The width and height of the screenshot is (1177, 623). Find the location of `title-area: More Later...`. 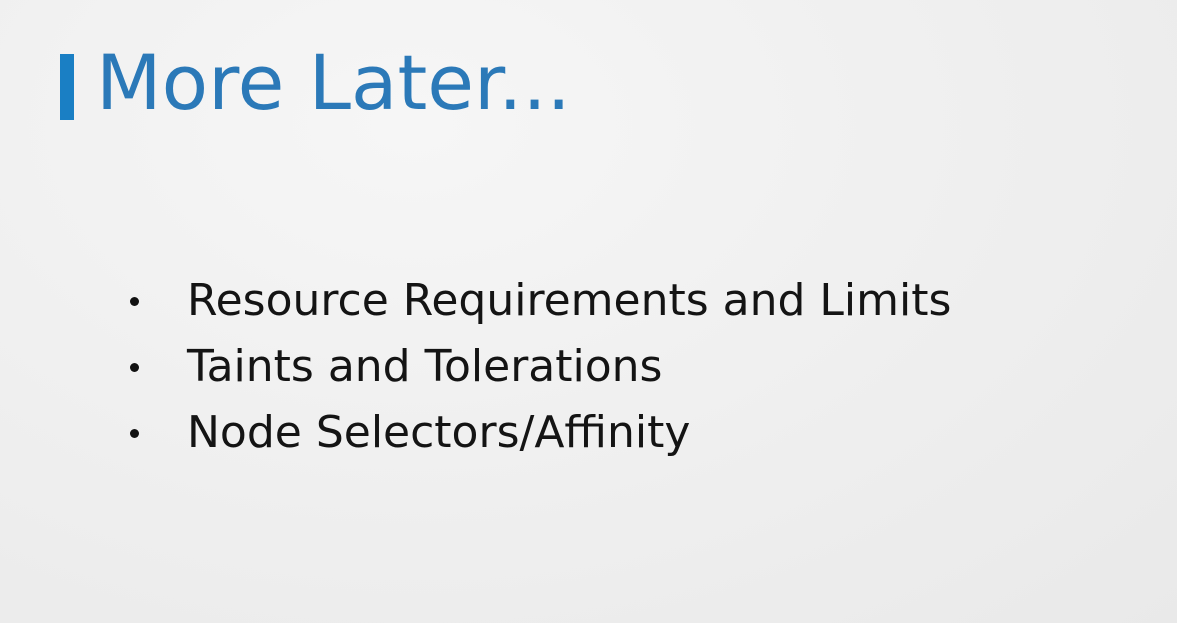

title-area: More Later... is located at coordinates (315, 83).